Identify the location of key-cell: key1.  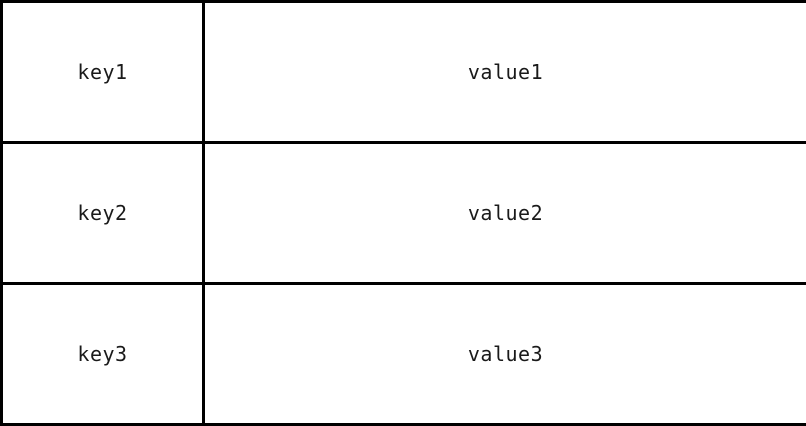
(103, 72).